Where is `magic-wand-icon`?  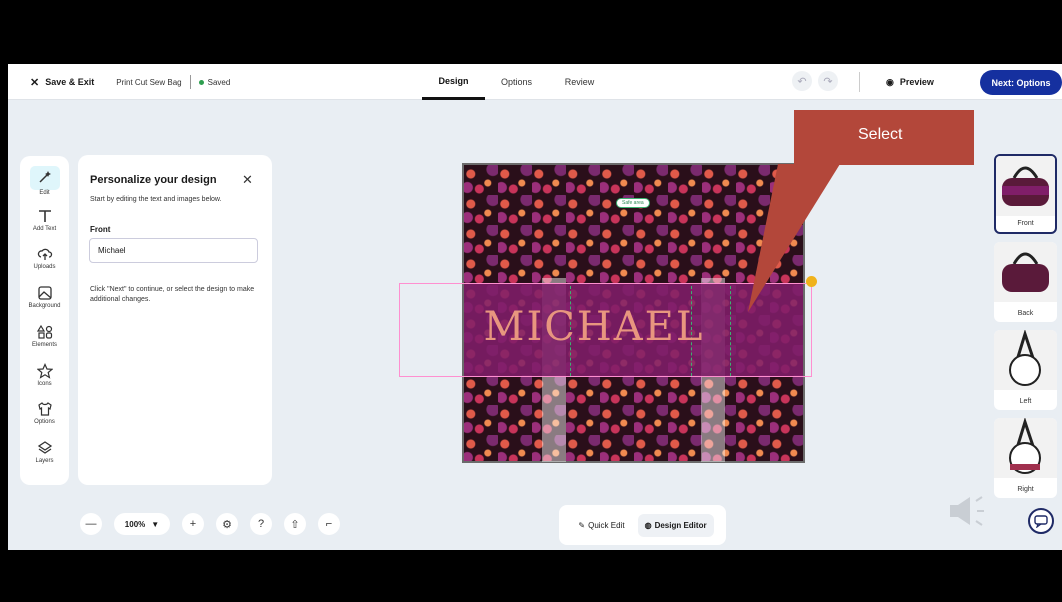
magic-wand-icon is located at coordinates (44, 178).